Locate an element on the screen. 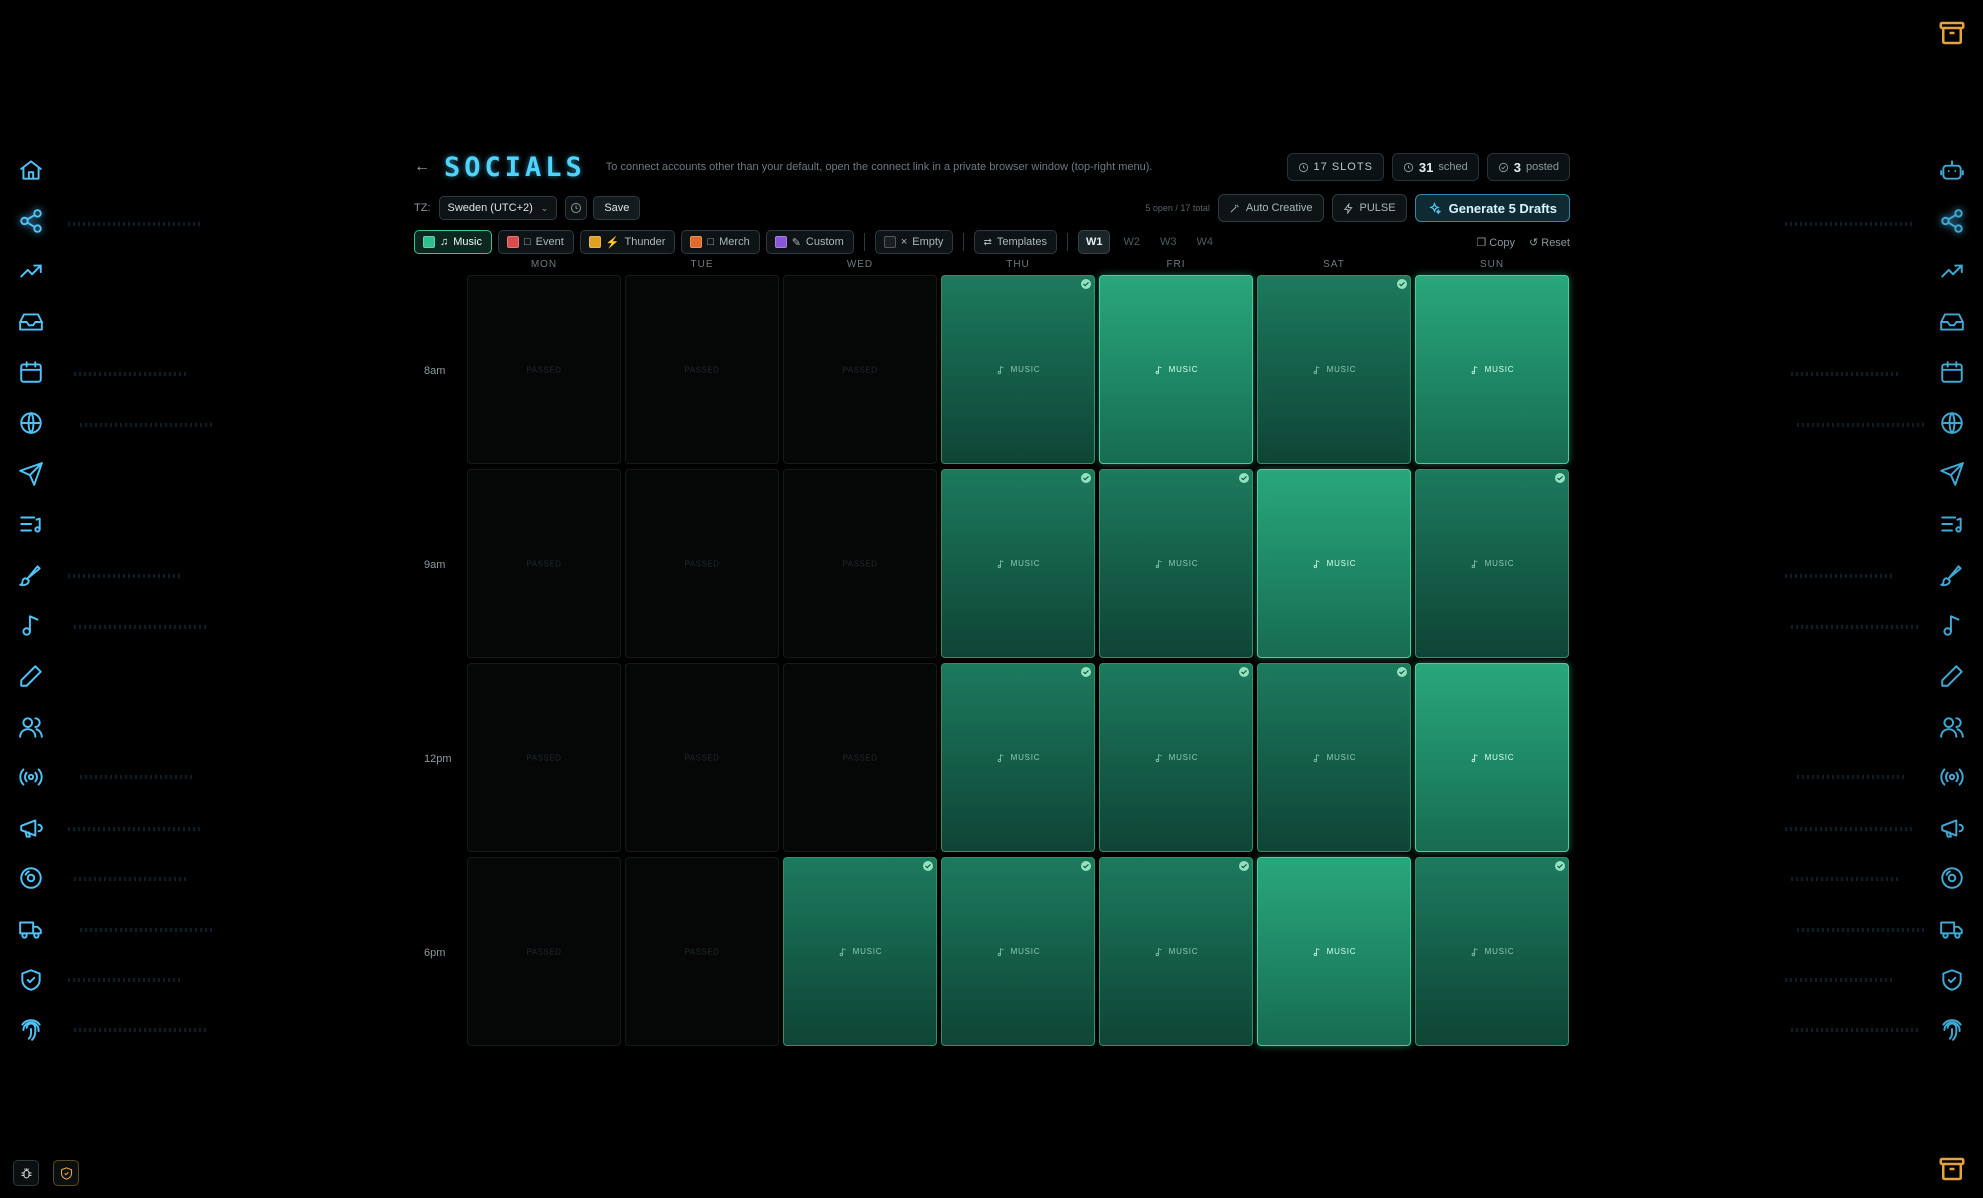 The width and height of the screenshot is (1983, 1198). copy-button: ❐ Copy is located at coordinates (1495, 242).